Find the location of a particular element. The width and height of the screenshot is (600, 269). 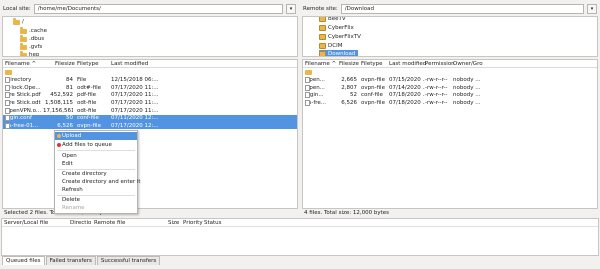

col-remote-file: Remote file is located at coordinates (109, 223).